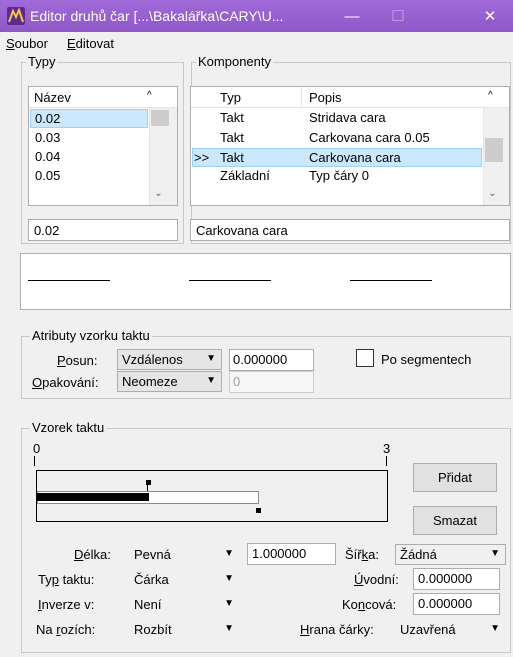  What do you see at coordinates (66, 629) in the screenshot?
I see `corners-label: Na rozích:` at bounding box center [66, 629].